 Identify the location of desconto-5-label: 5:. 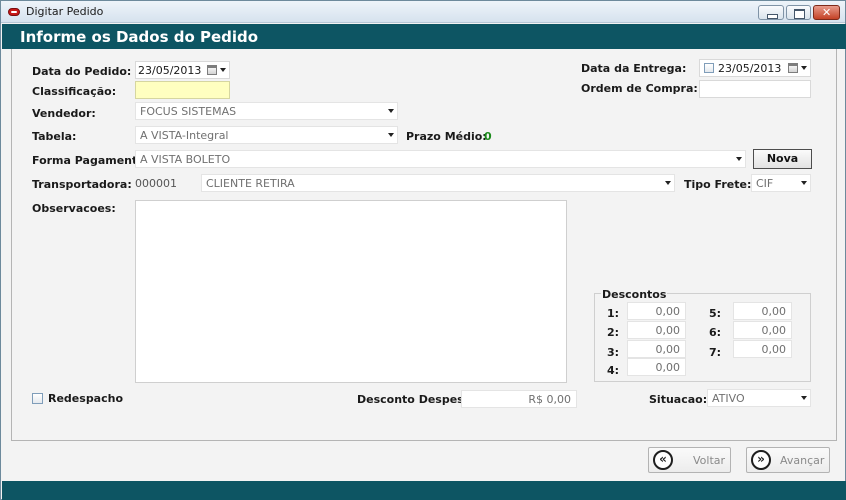
(715, 313).